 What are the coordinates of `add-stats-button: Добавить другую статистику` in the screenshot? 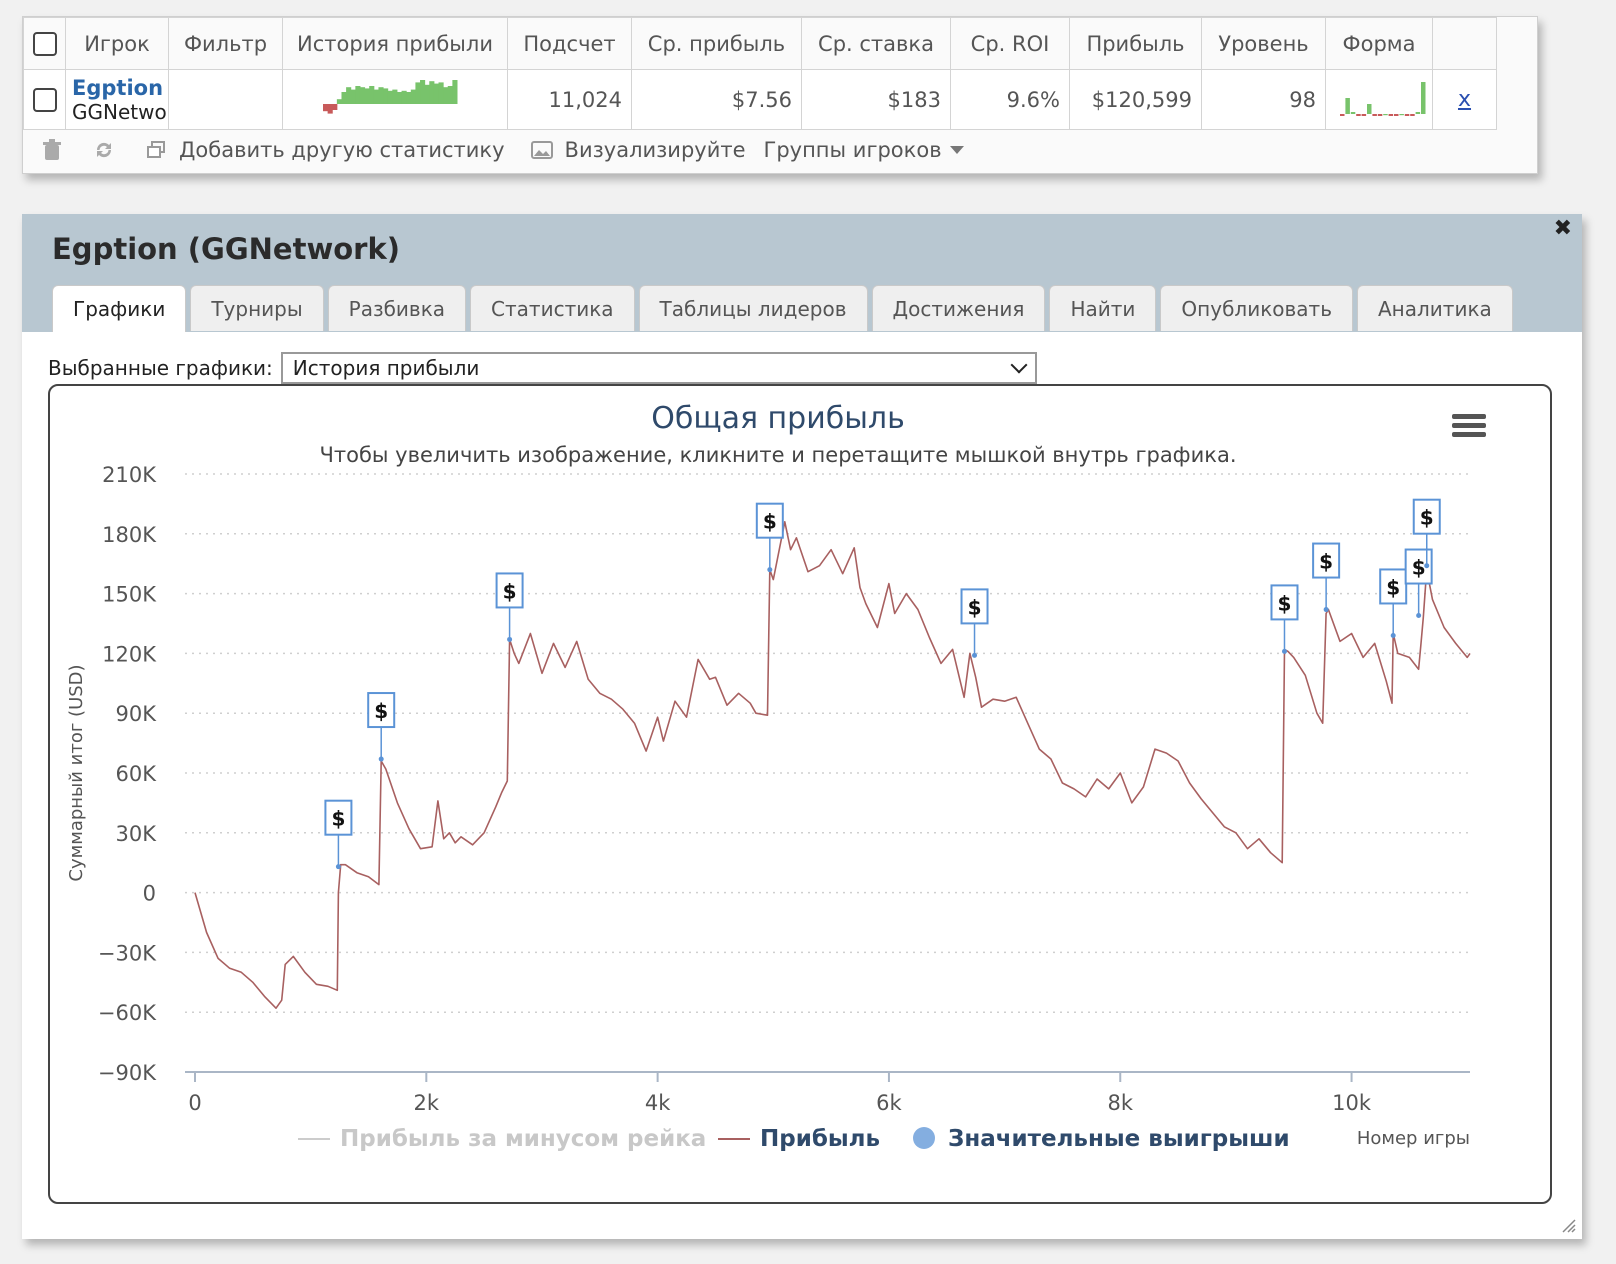 It's located at (325, 150).